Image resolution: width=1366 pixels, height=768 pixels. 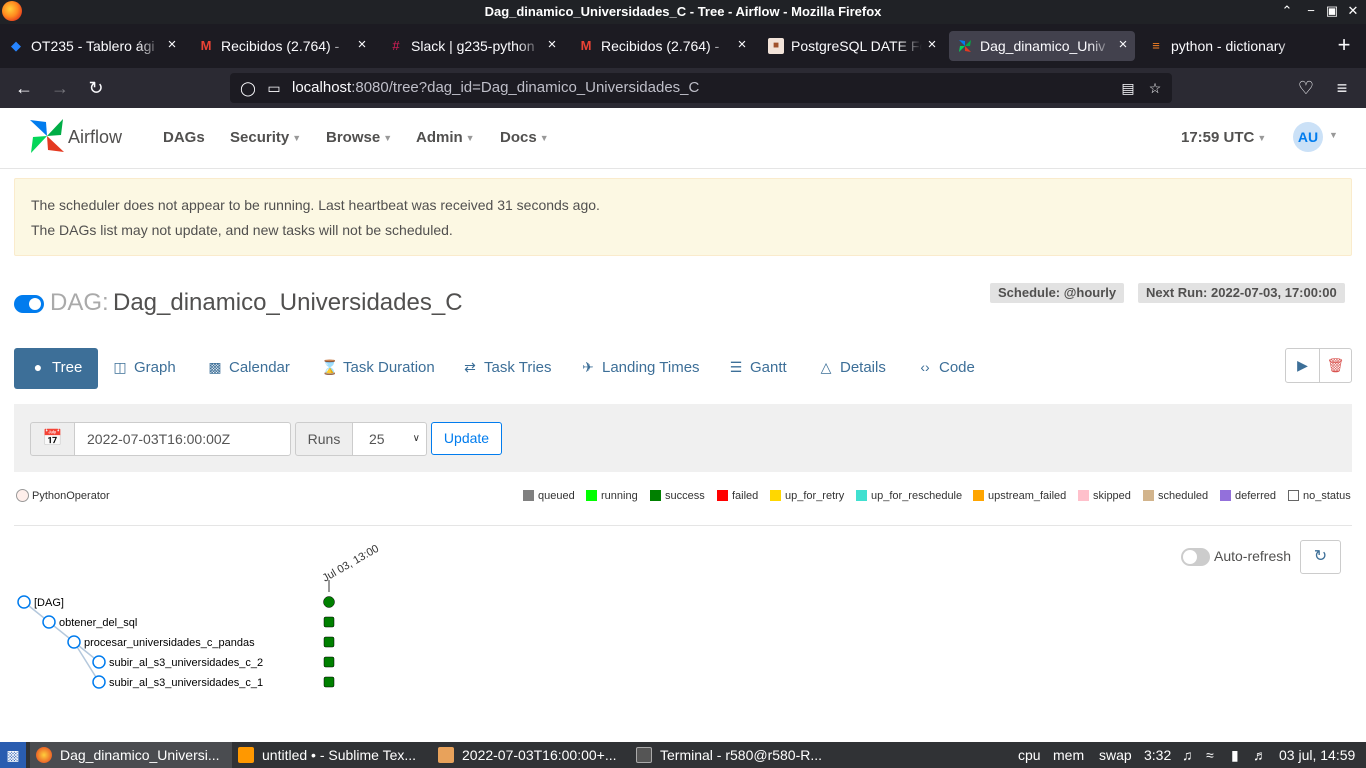 I want to click on menu-browse: Browse ▼, so click(x=359, y=137).